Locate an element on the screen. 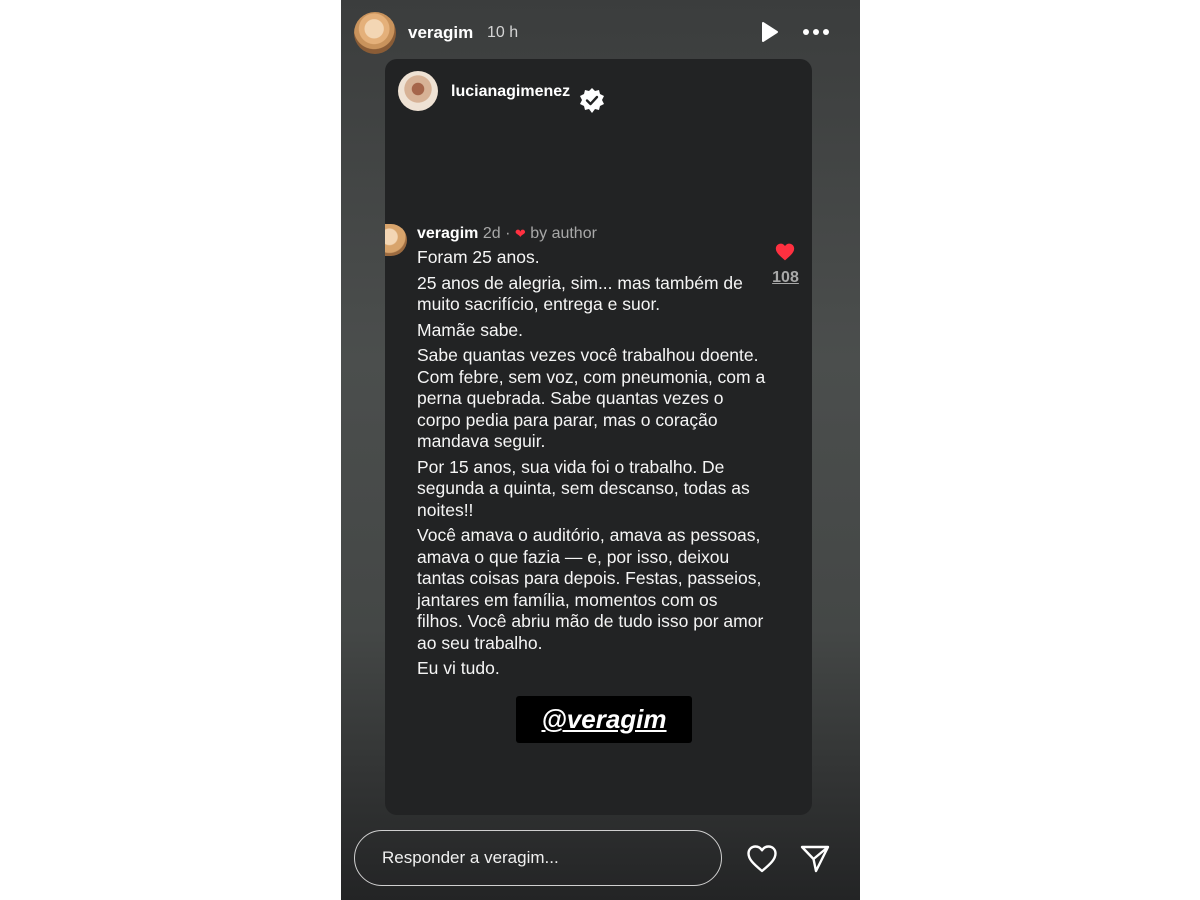 The height and width of the screenshot is (900, 1200). comment-meta: veragim 2d · ❤ by author is located at coordinates (507, 234).